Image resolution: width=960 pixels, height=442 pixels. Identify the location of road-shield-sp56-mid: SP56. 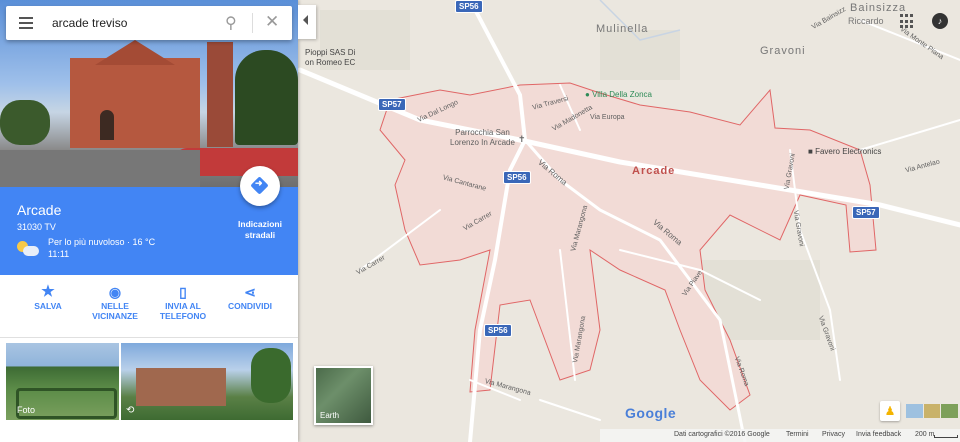
(517, 177).